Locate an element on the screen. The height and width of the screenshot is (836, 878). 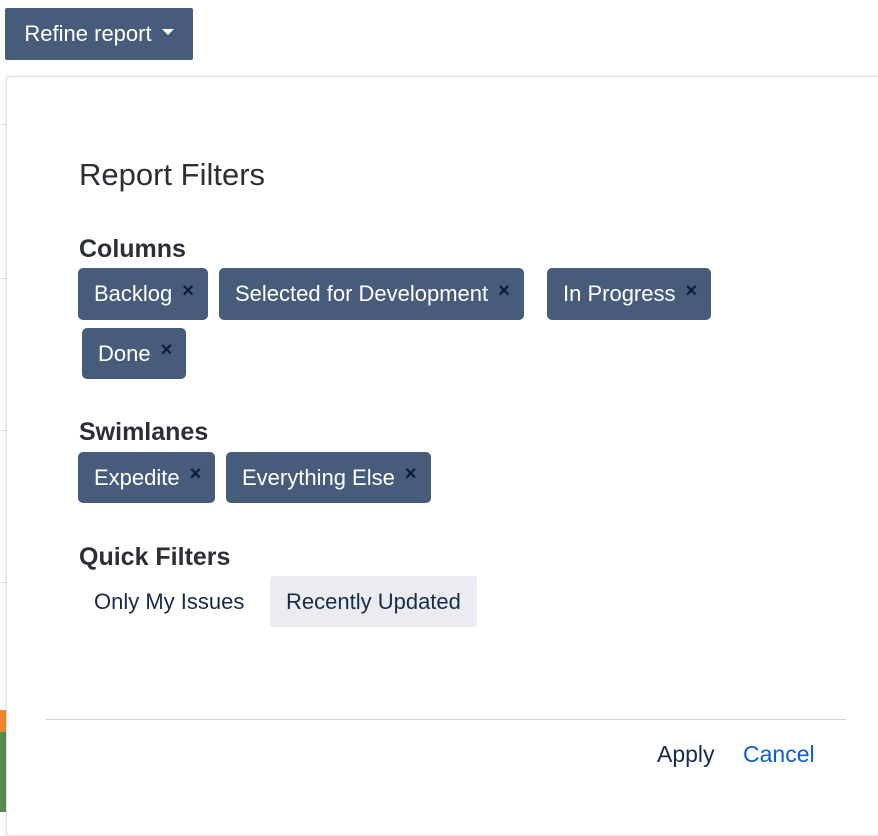
chip-label: Done is located at coordinates (124, 353).